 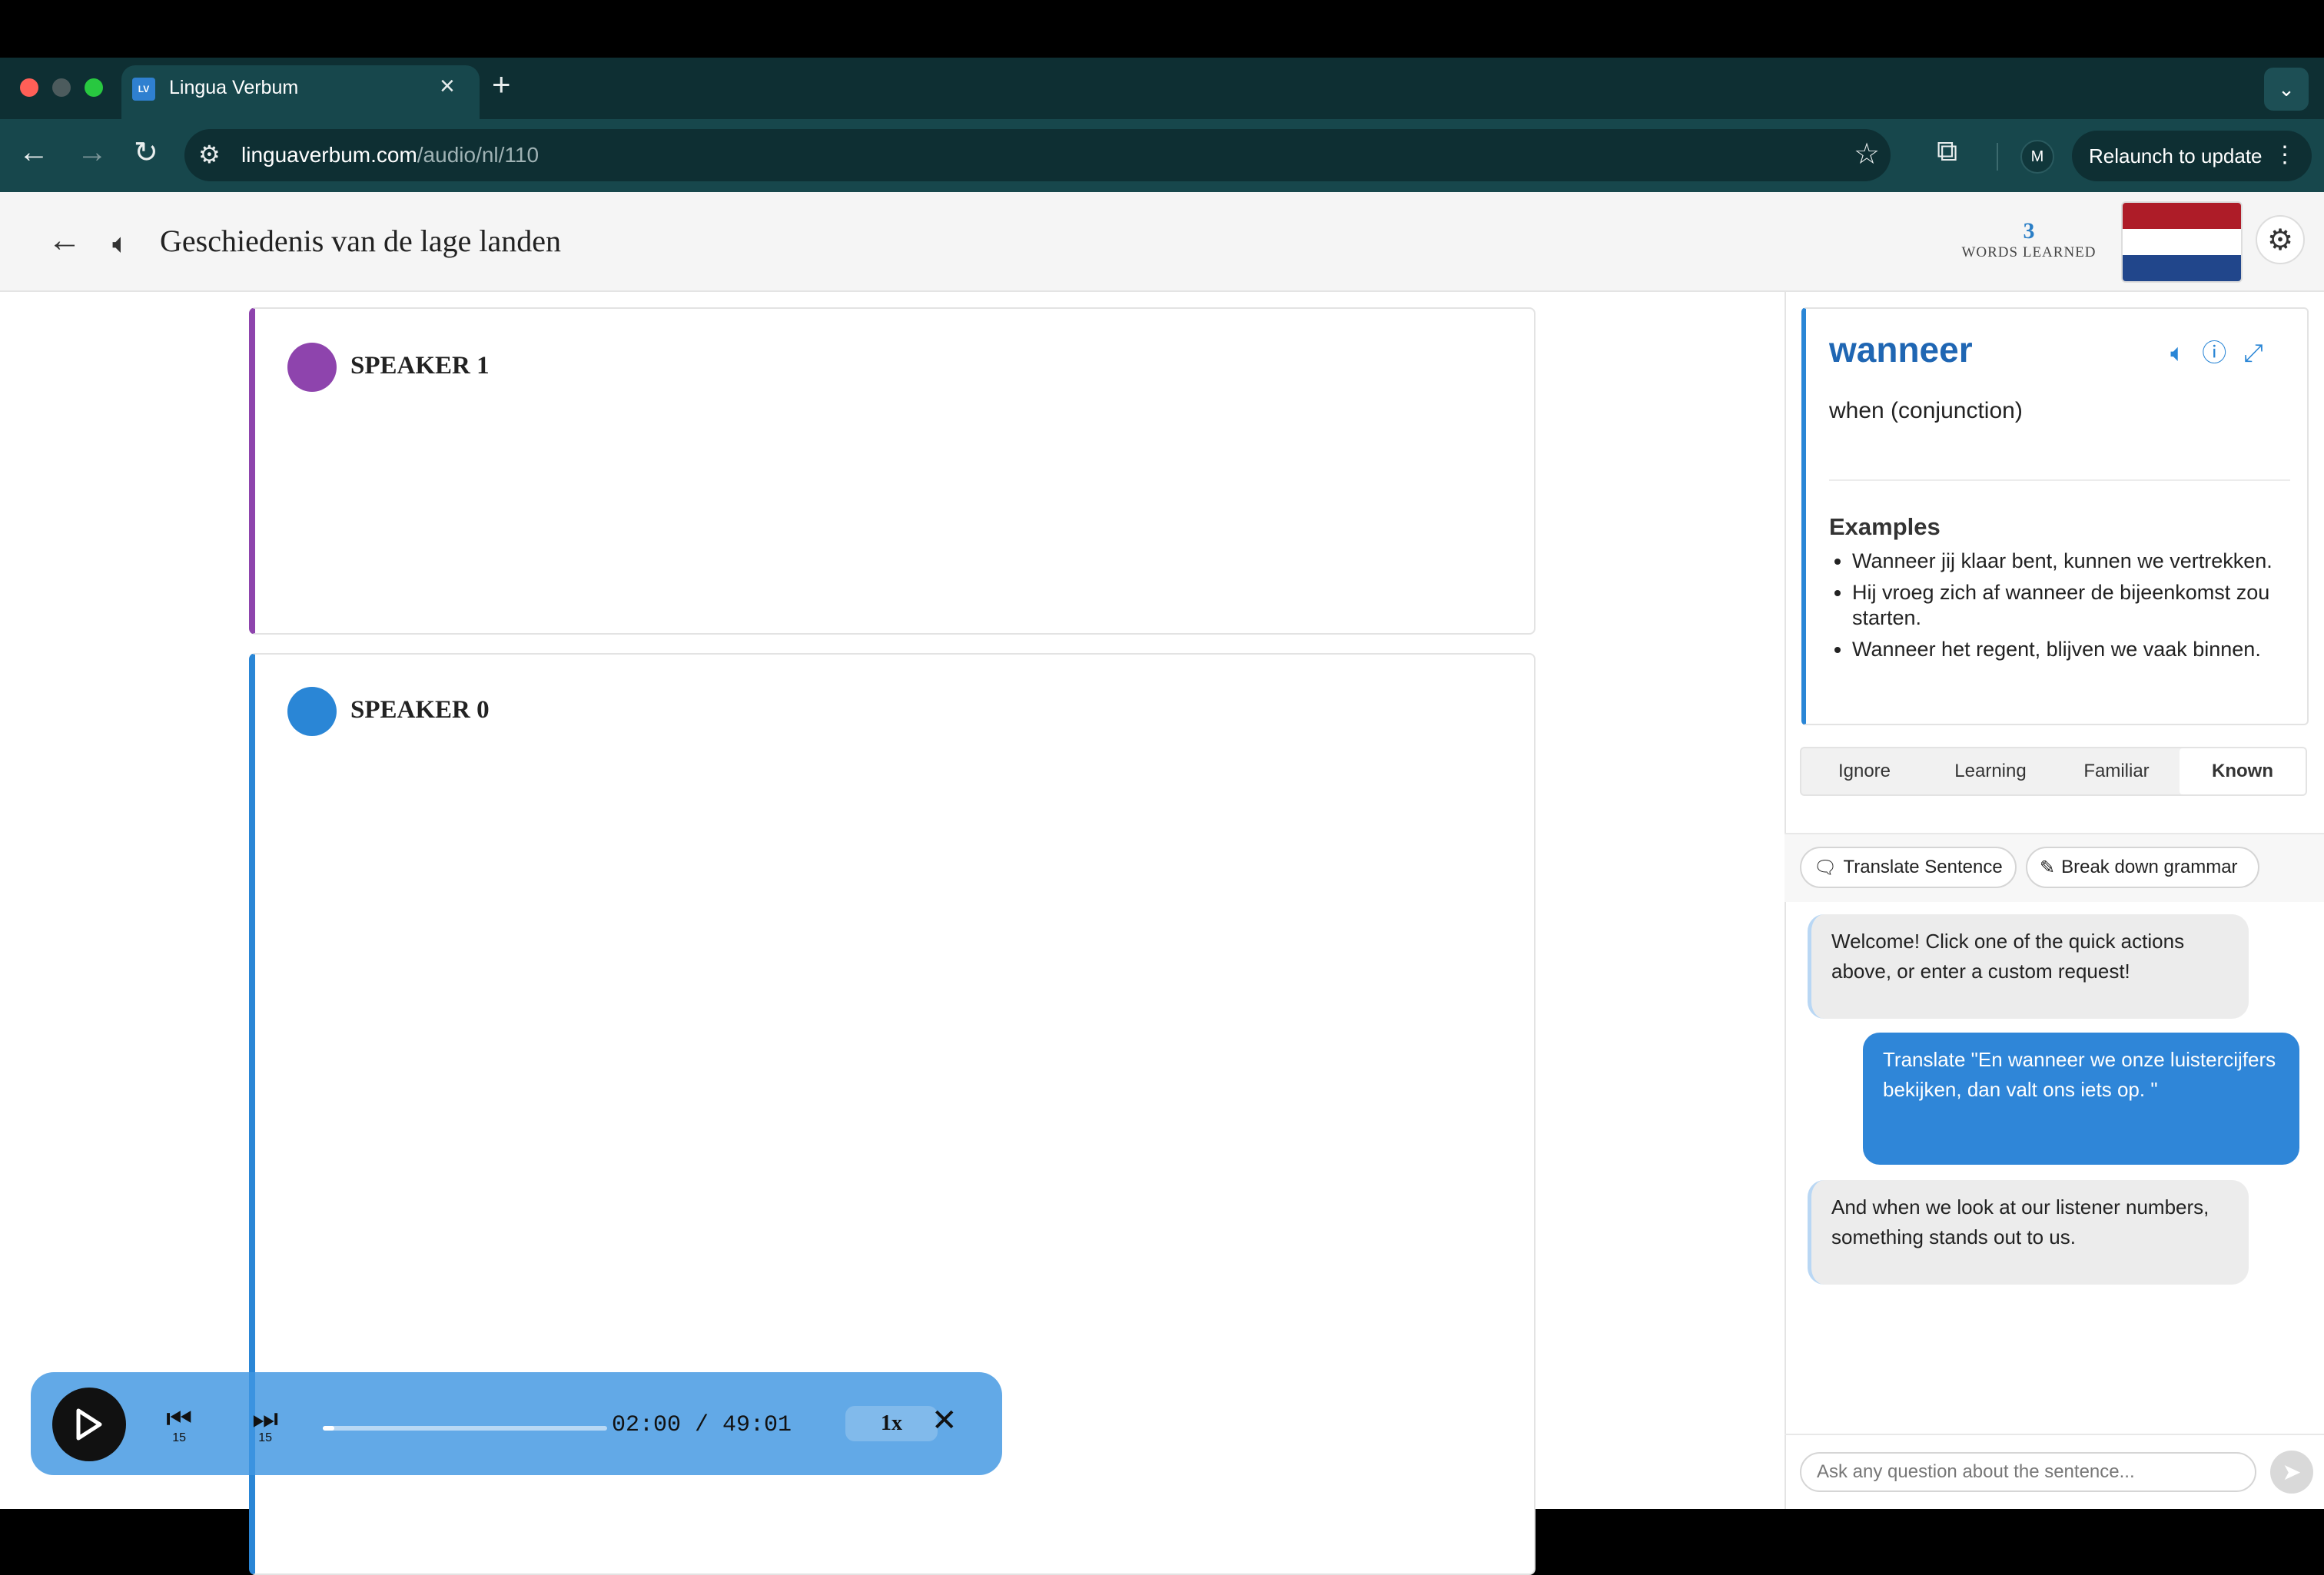 I want to click on pronounce-speaker-icon: 🔈︎, so click(x=2186, y=352).